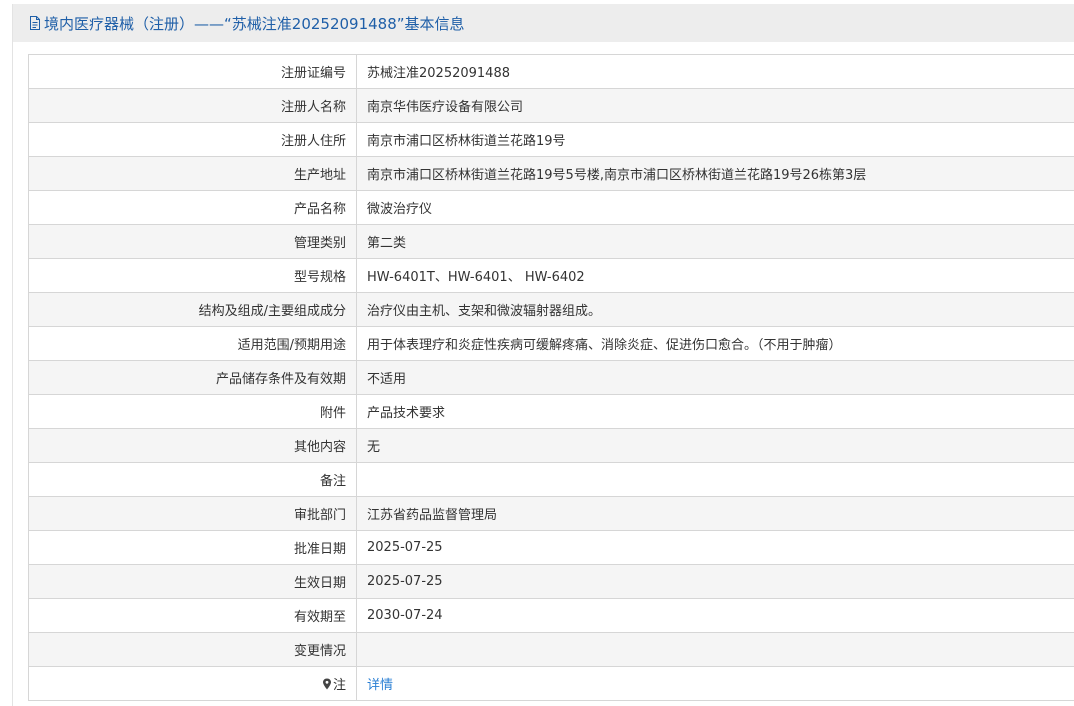 Image resolution: width=1074 pixels, height=706 pixels. What do you see at coordinates (192, 683) in the screenshot?
I see `note-label-cell: 注` at bounding box center [192, 683].